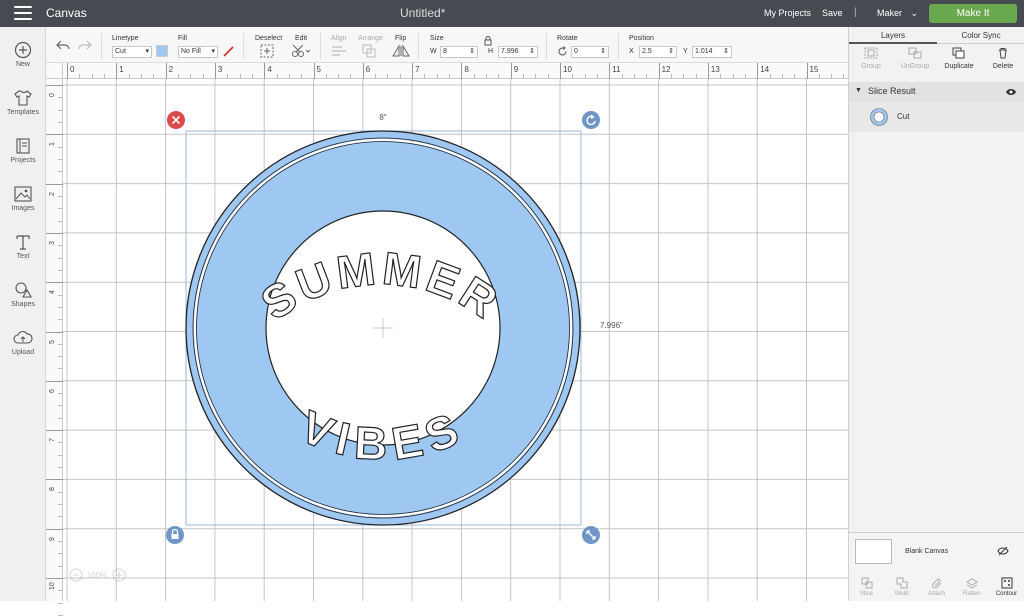 This screenshot has height=616, width=1024. I want to click on ungroup-label: UnGroup, so click(915, 66).